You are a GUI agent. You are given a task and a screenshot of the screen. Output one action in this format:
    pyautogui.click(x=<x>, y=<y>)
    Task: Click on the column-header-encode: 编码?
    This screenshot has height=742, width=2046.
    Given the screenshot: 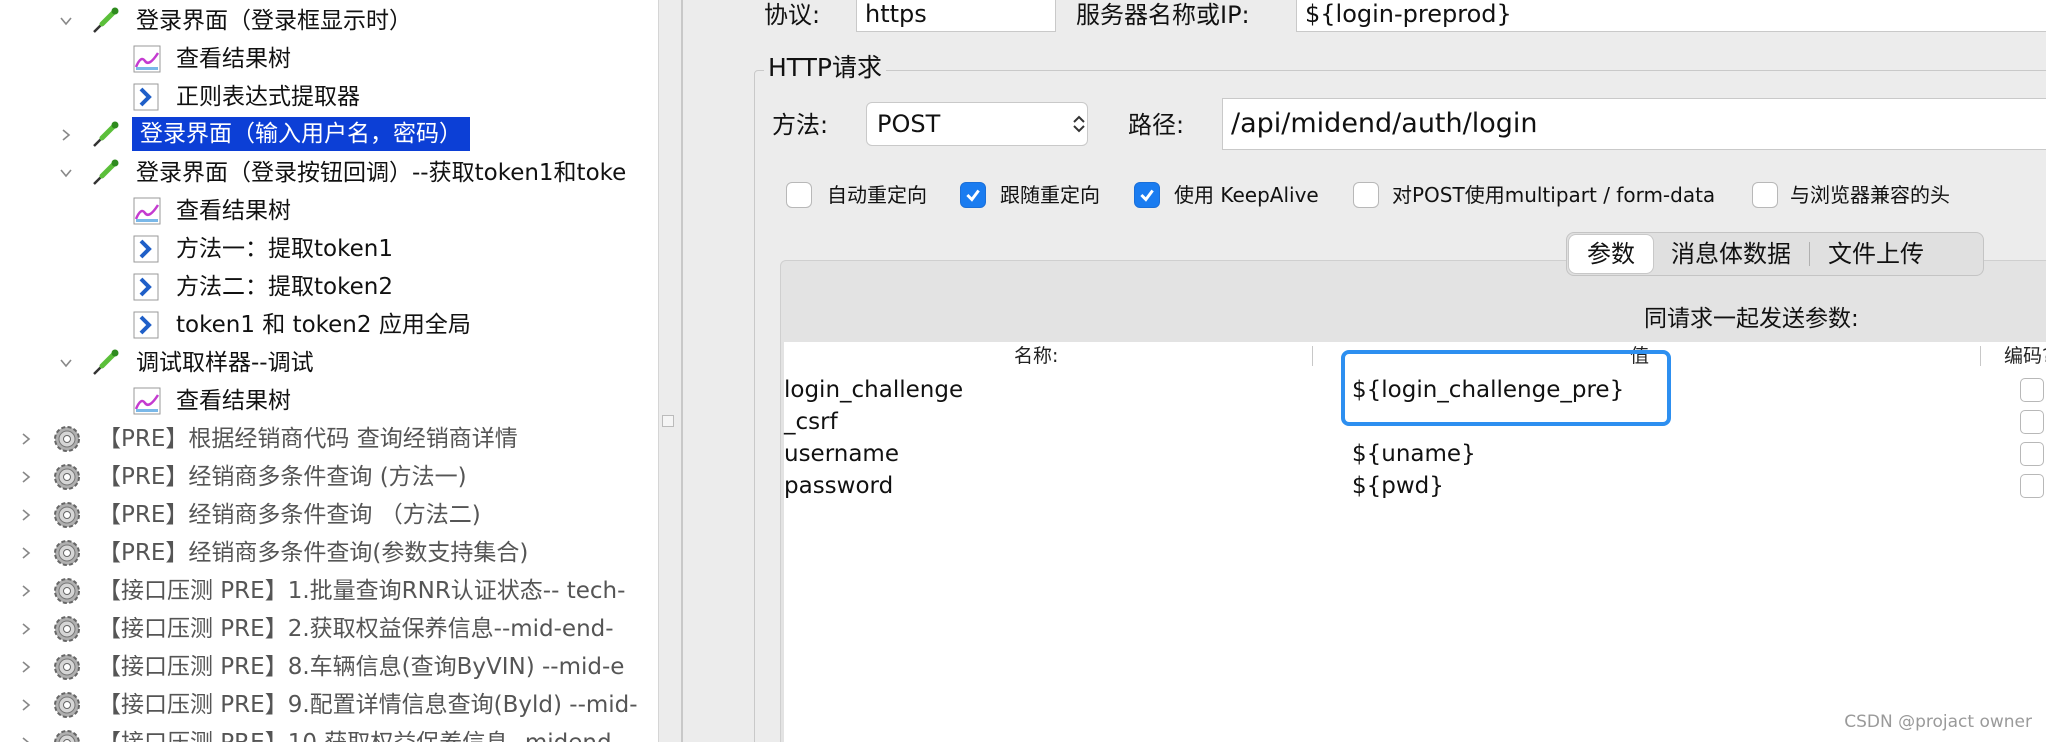 What is the action you would take?
    pyautogui.click(x=2025, y=356)
    